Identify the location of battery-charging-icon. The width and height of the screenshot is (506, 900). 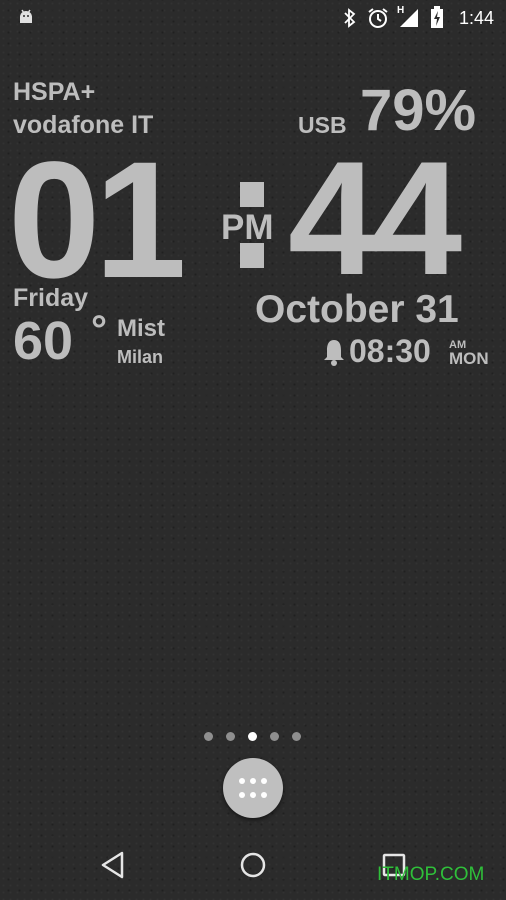
(437, 17).